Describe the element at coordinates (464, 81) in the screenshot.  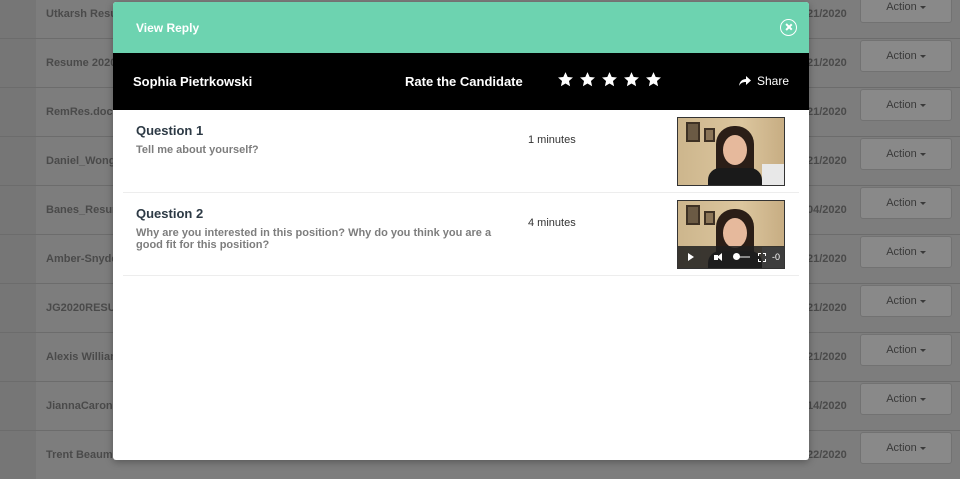
I see `rate-label: Rate the Candidate` at that location.